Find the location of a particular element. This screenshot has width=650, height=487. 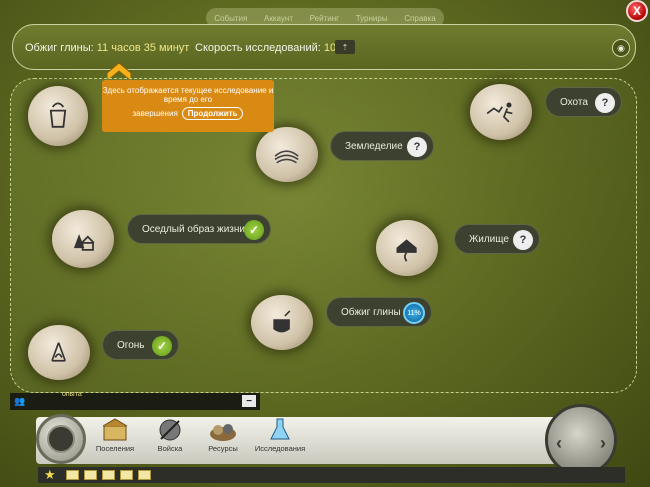

current-research: Обжиг глины: 11 часов 35 минут is located at coordinates (107, 48).